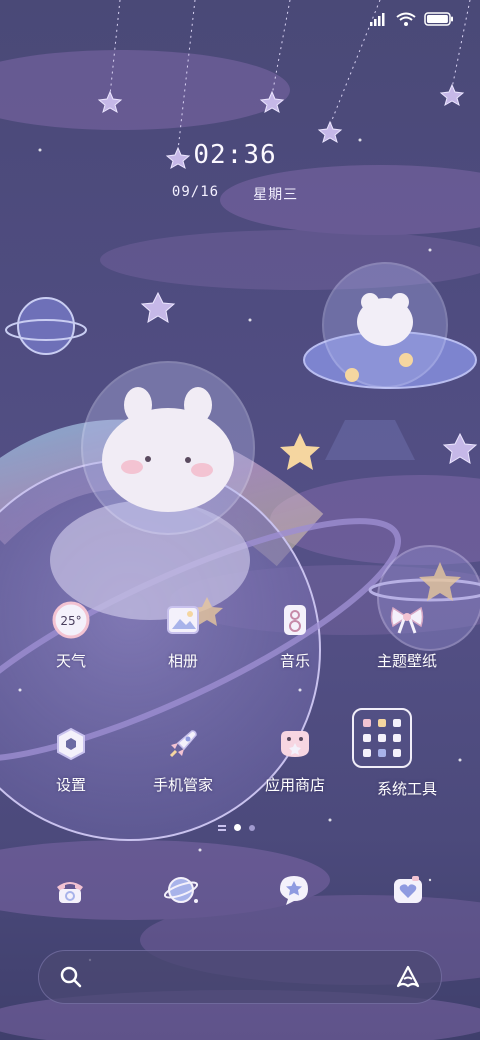 The height and width of the screenshot is (1040, 480). What do you see at coordinates (390, 361) in the screenshot?
I see `ufo` at bounding box center [390, 361].